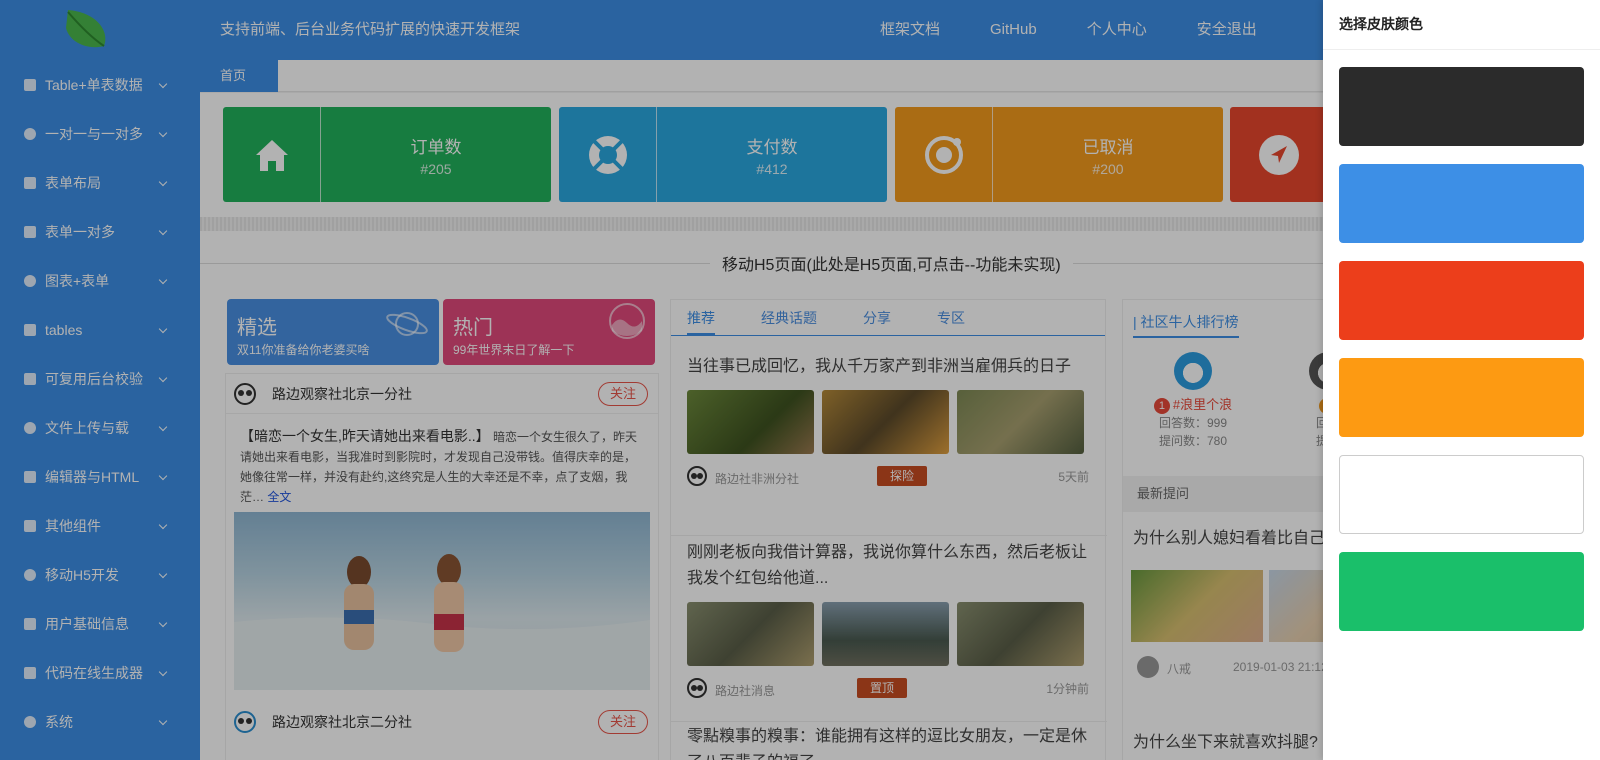  I want to click on skin-swatch-white, so click(1461, 494).